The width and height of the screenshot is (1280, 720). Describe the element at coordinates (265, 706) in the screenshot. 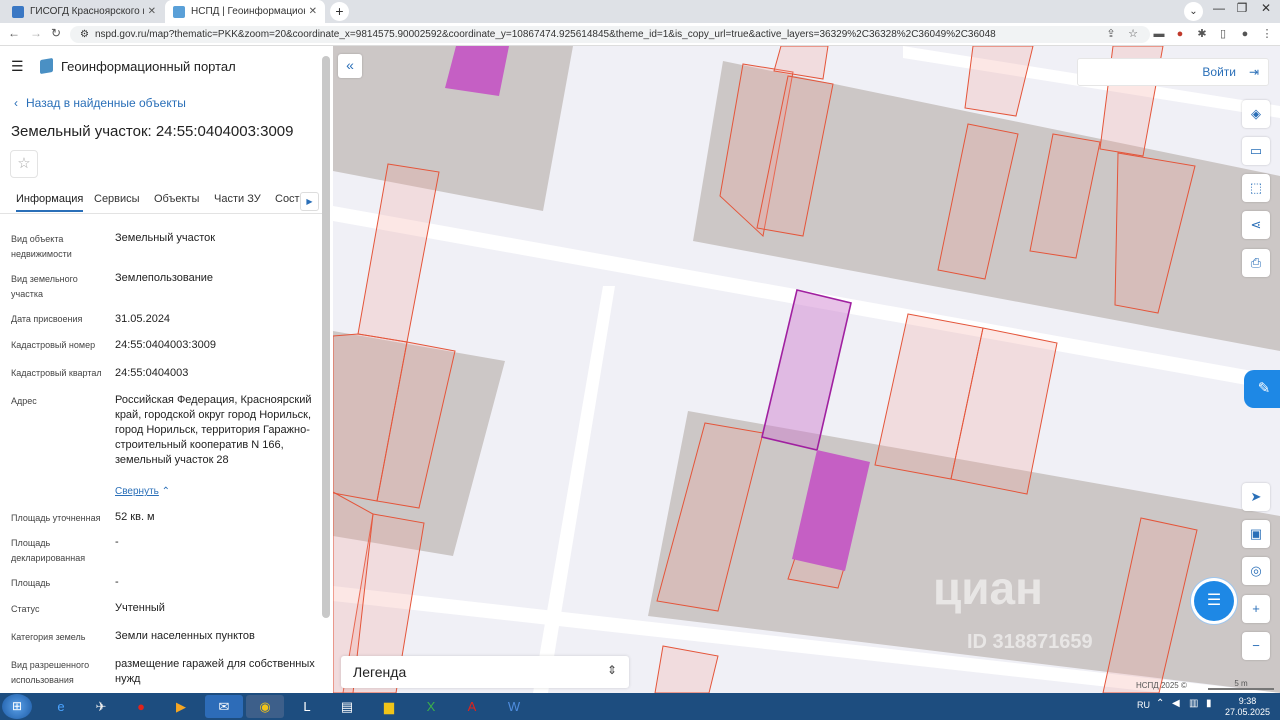

I see `chrome-icon: ◉` at that location.